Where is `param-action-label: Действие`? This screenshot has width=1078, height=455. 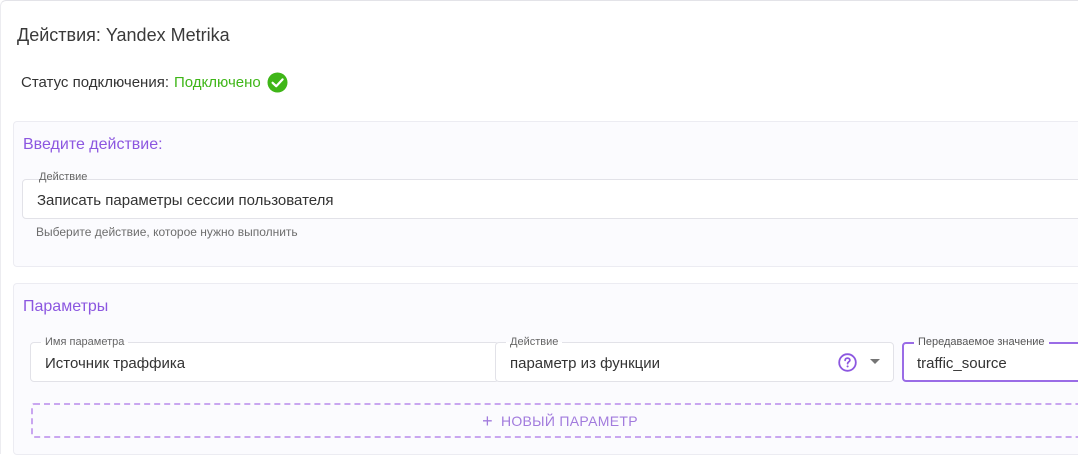 param-action-label: Действие is located at coordinates (534, 342).